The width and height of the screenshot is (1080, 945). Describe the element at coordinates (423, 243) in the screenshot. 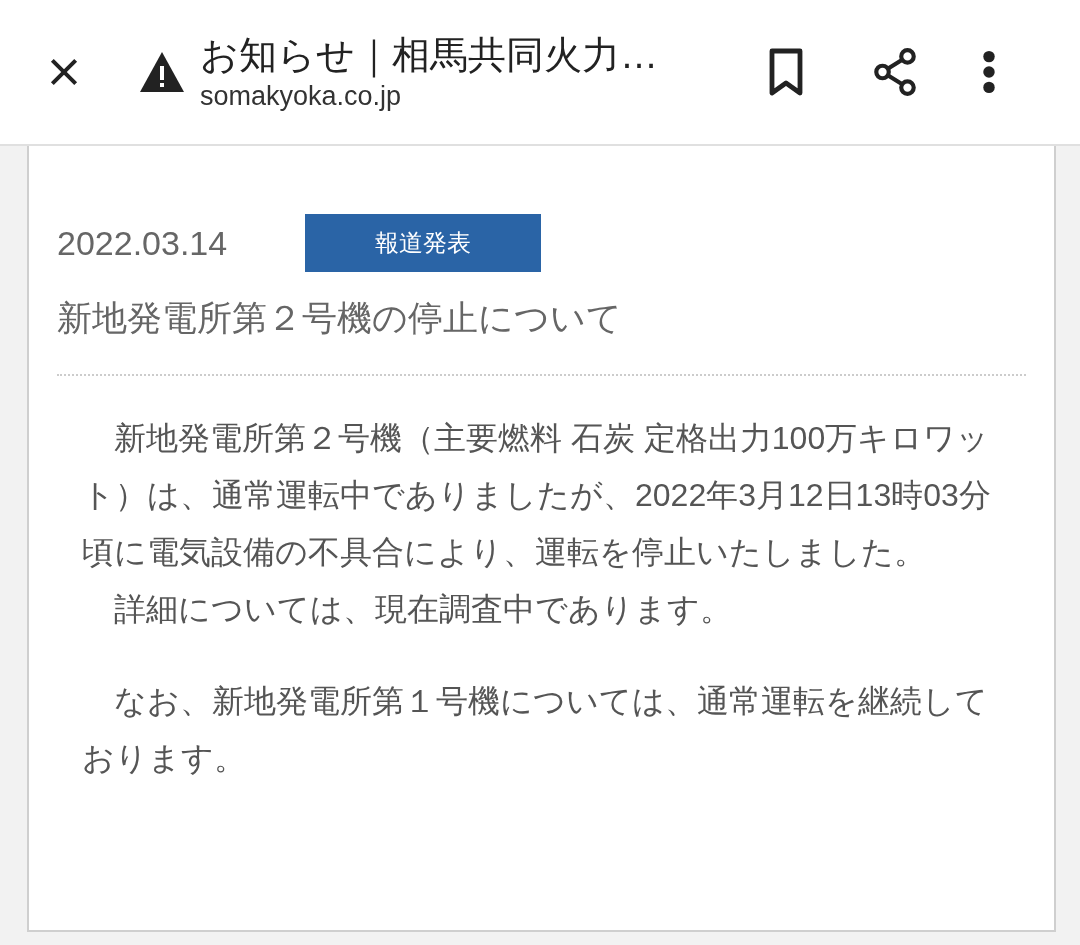

I see `category-tag: 報道発表` at that location.